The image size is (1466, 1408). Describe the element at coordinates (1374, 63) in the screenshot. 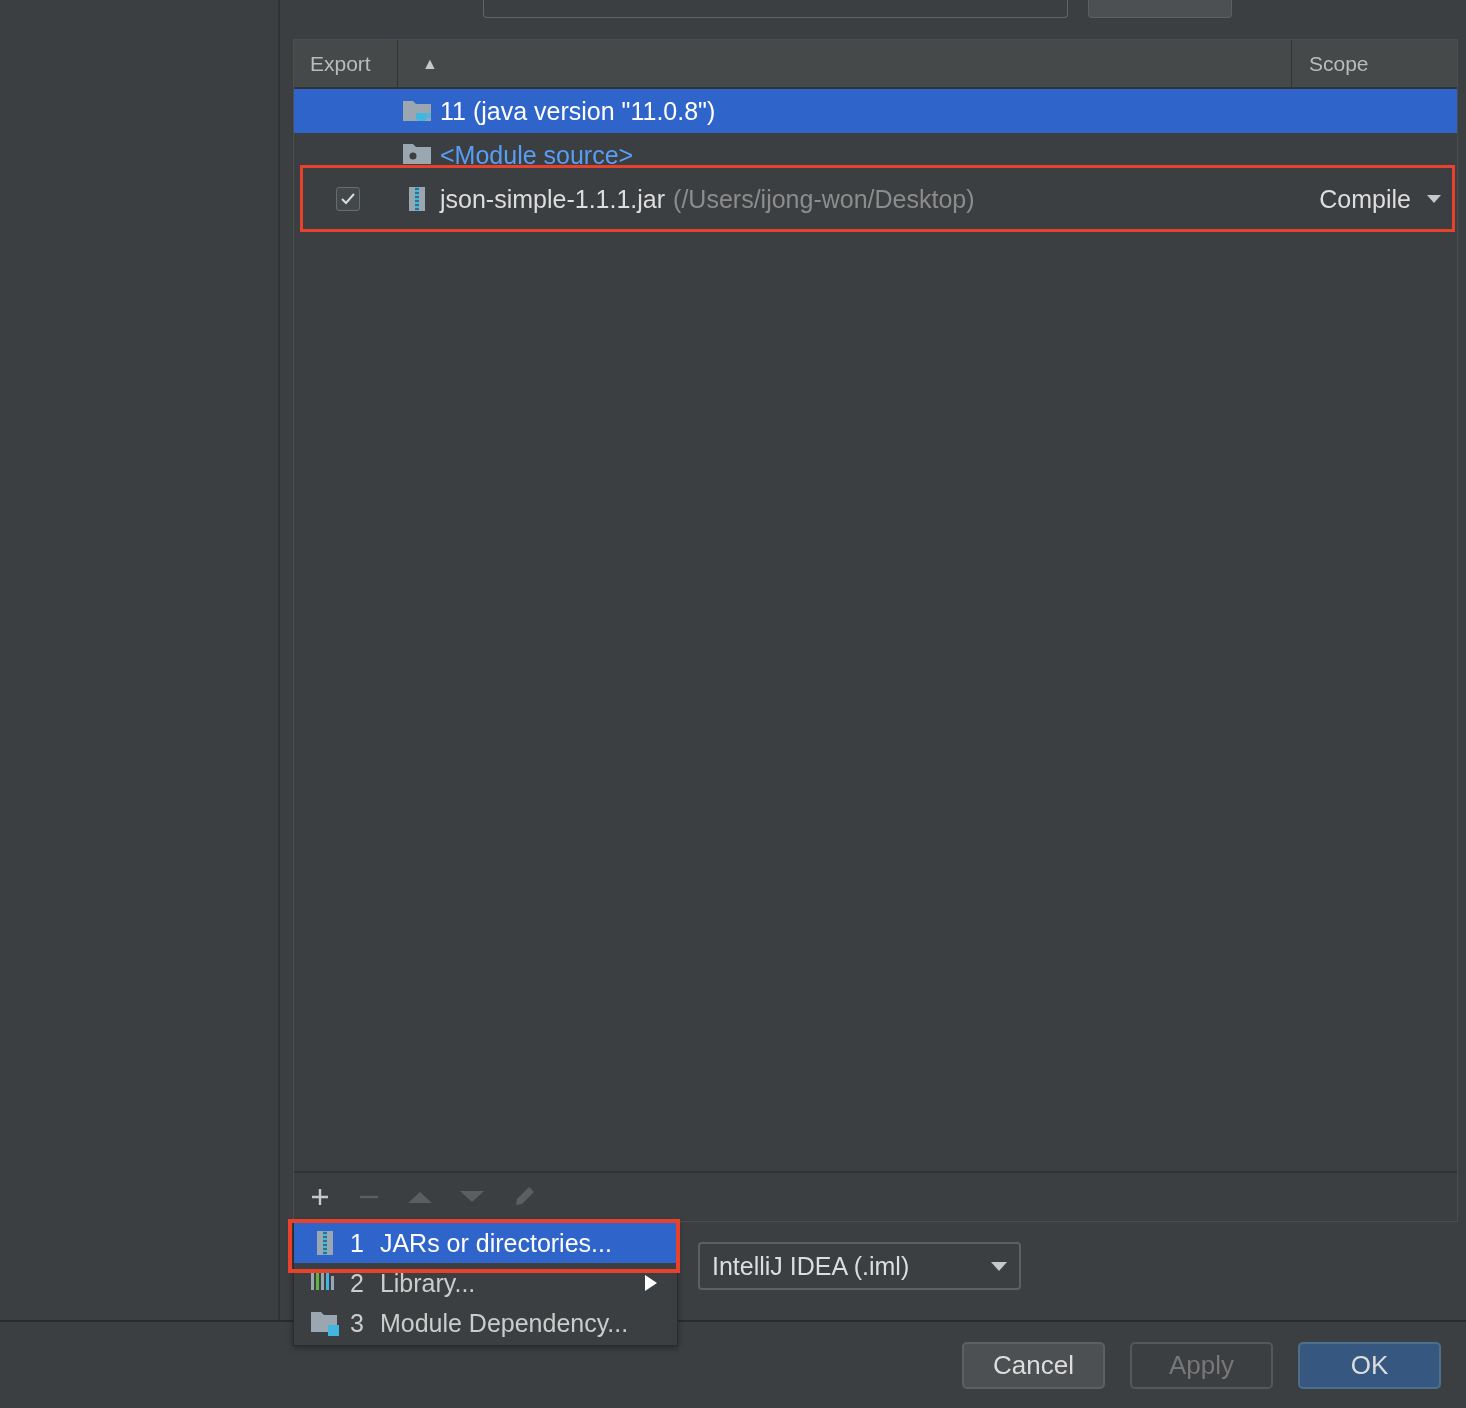

I see `column-header: Scope` at that location.